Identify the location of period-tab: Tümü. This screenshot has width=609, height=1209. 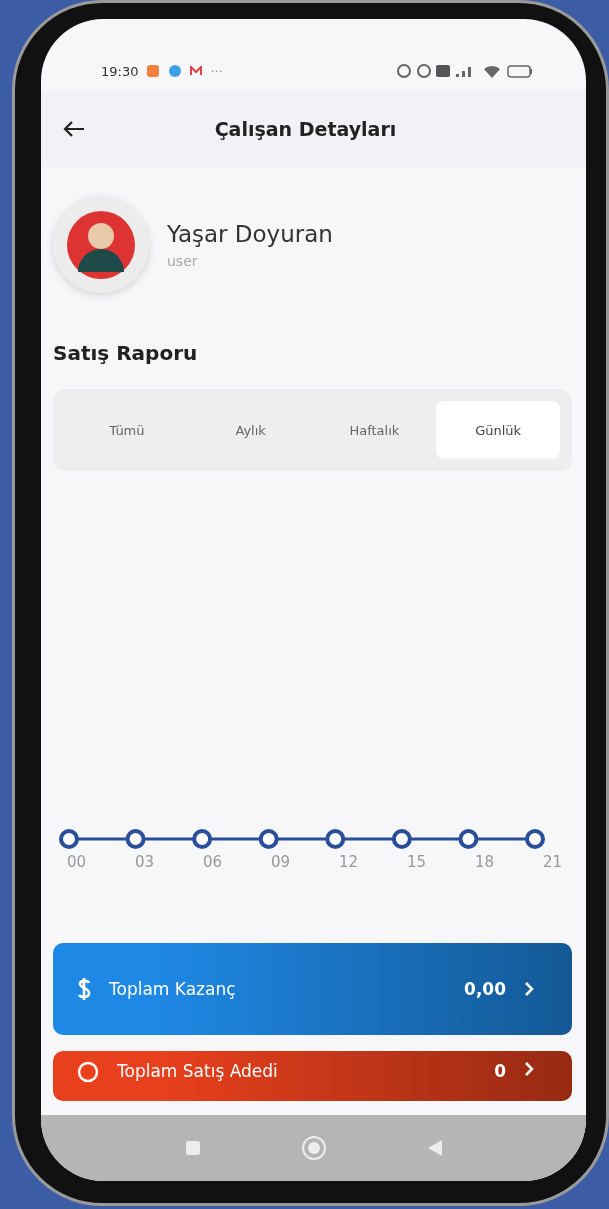
(127, 430).